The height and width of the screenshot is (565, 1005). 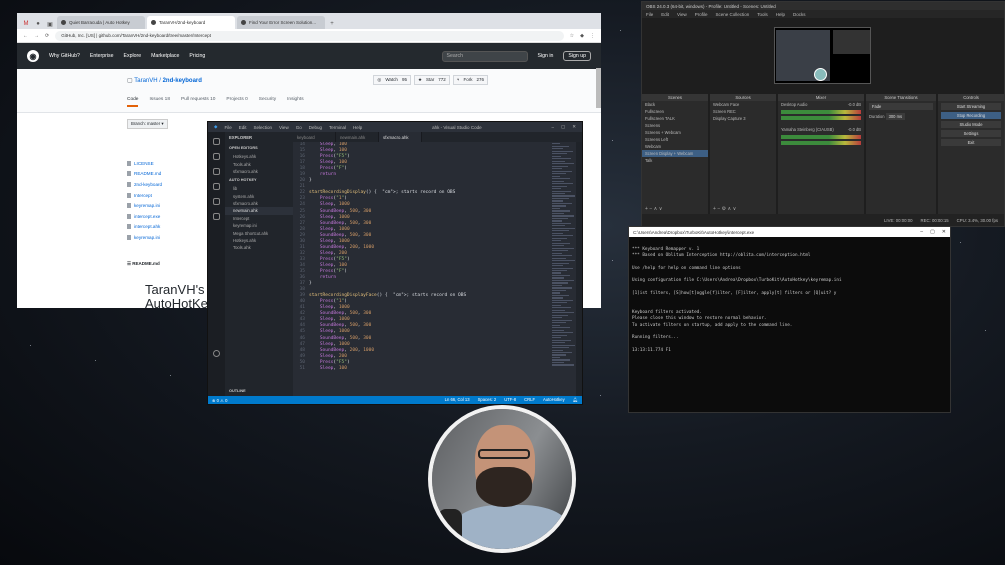 I want to click on bell-icon: 🔔︎, so click(x=575, y=400).